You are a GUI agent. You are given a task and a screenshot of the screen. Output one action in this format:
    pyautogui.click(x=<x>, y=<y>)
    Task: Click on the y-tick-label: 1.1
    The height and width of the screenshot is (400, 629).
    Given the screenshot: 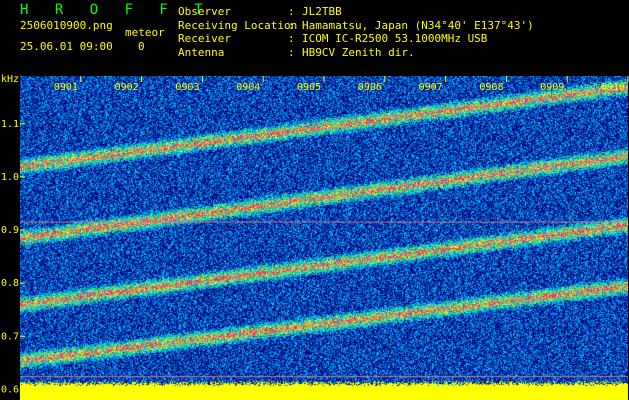 What is the action you would take?
    pyautogui.click(x=10, y=124)
    